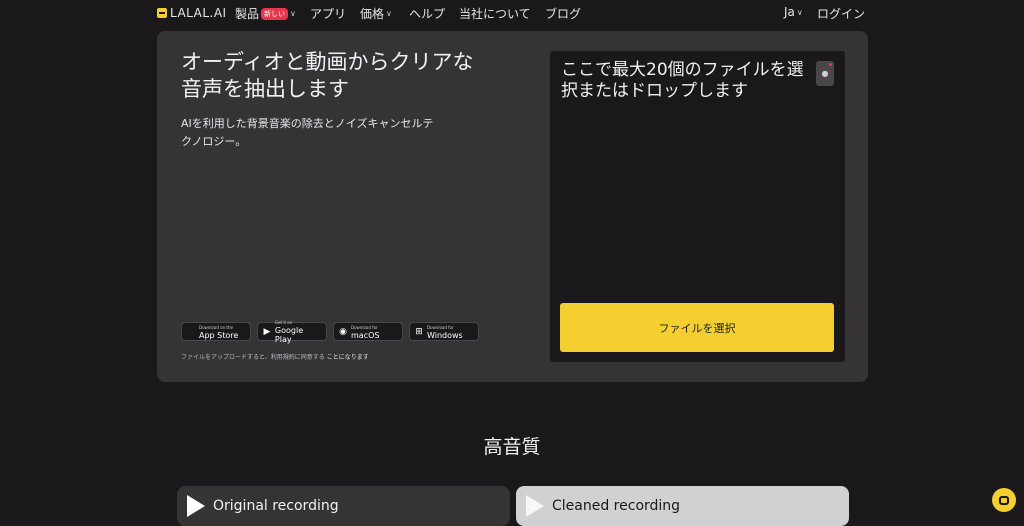  I want to click on nav-apps: アプリ, so click(328, 13).